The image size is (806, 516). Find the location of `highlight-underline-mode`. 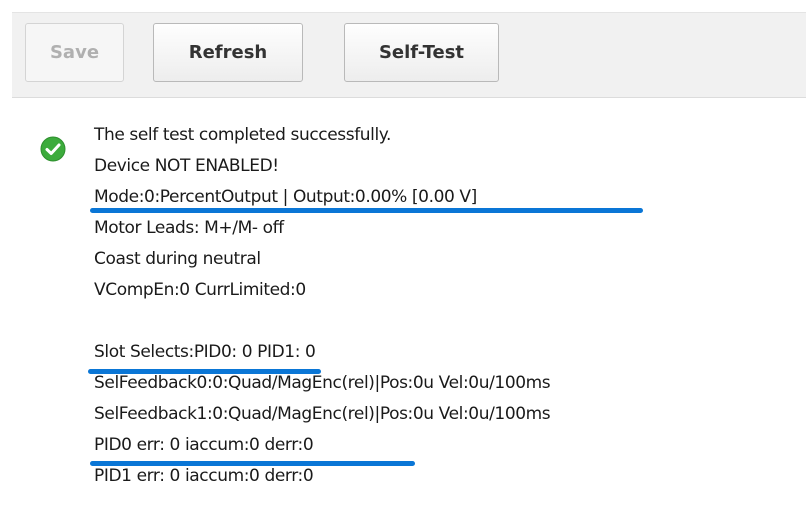

highlight-underline-mode is located at coordinates (366, 210).